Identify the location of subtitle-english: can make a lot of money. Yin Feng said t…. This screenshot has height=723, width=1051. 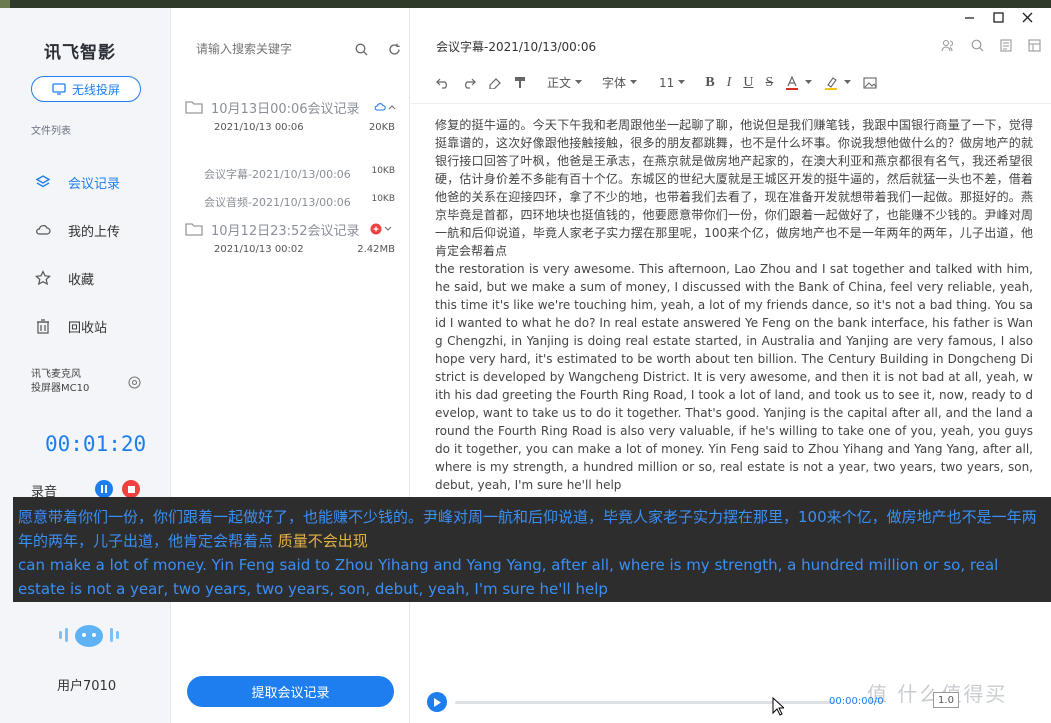
(508, 577).